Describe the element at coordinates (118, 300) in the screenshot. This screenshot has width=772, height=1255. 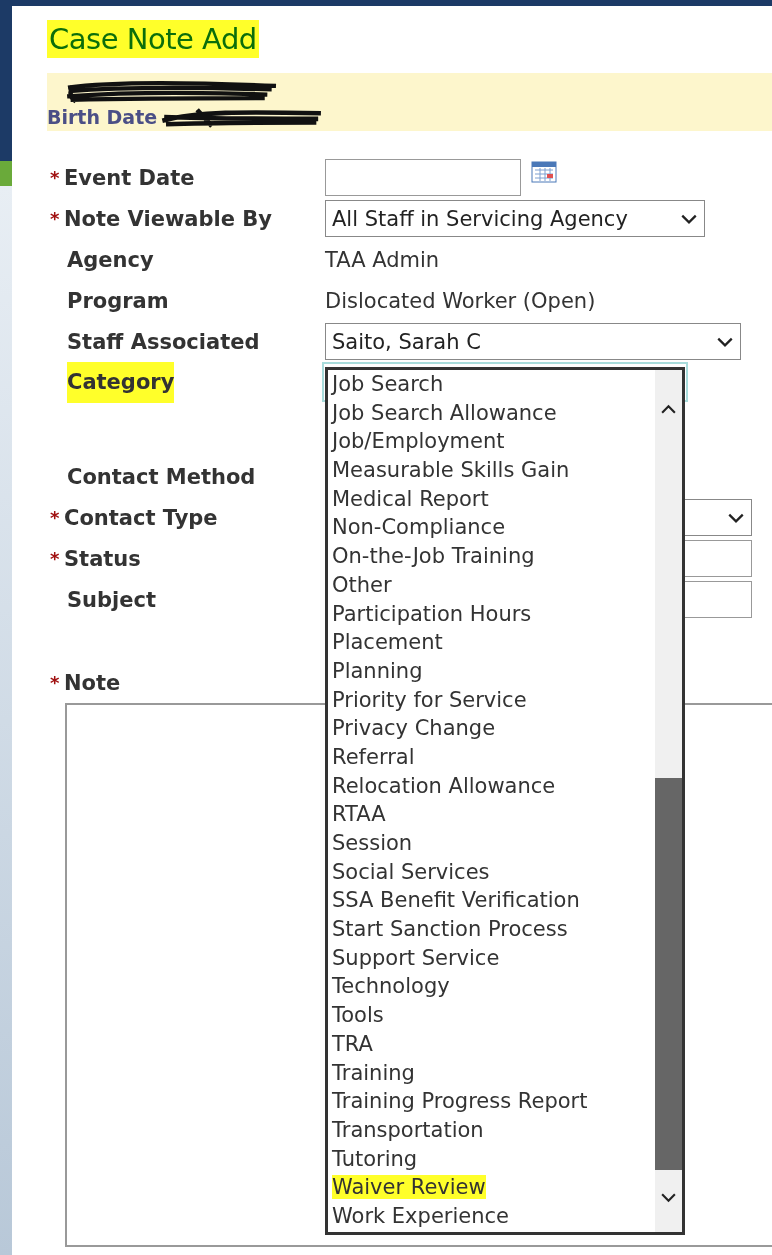
I see `field-label: Program` at that location.